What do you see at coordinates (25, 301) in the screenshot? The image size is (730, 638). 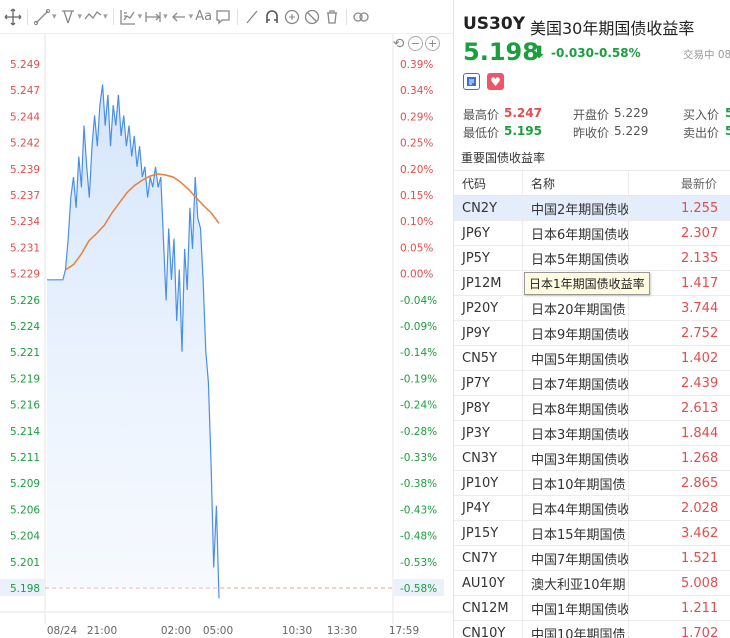 I see `y-tick-left: 5.226` at bounding box center [25, 301].